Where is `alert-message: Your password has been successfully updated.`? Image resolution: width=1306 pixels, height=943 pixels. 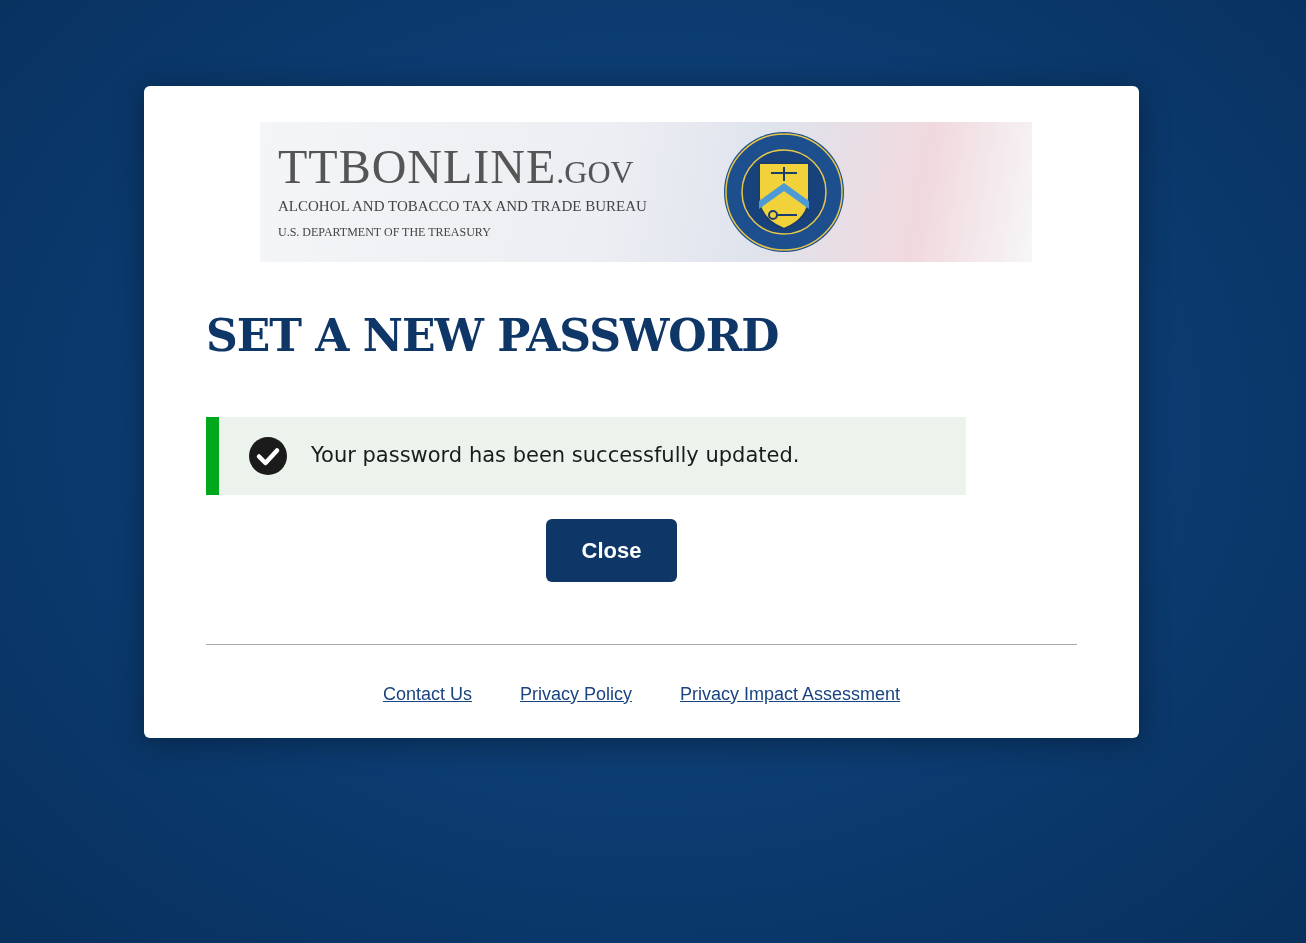 alert-message: Your password has been successfully updated. is located at coordinates (555, 456).